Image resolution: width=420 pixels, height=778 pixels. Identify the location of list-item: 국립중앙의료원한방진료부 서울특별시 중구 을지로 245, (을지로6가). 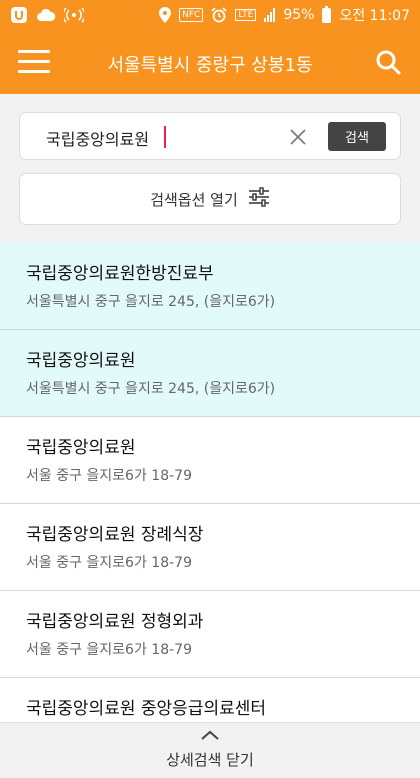
(210, 286).